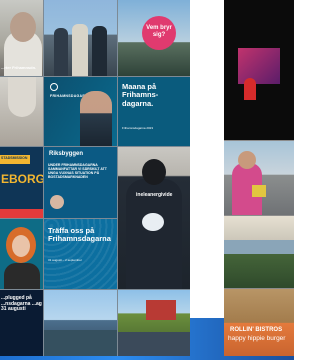  What do you see at coordinates (22, 97) in the screenshot?
I see `man-beard` at bounding box center [22, 97].